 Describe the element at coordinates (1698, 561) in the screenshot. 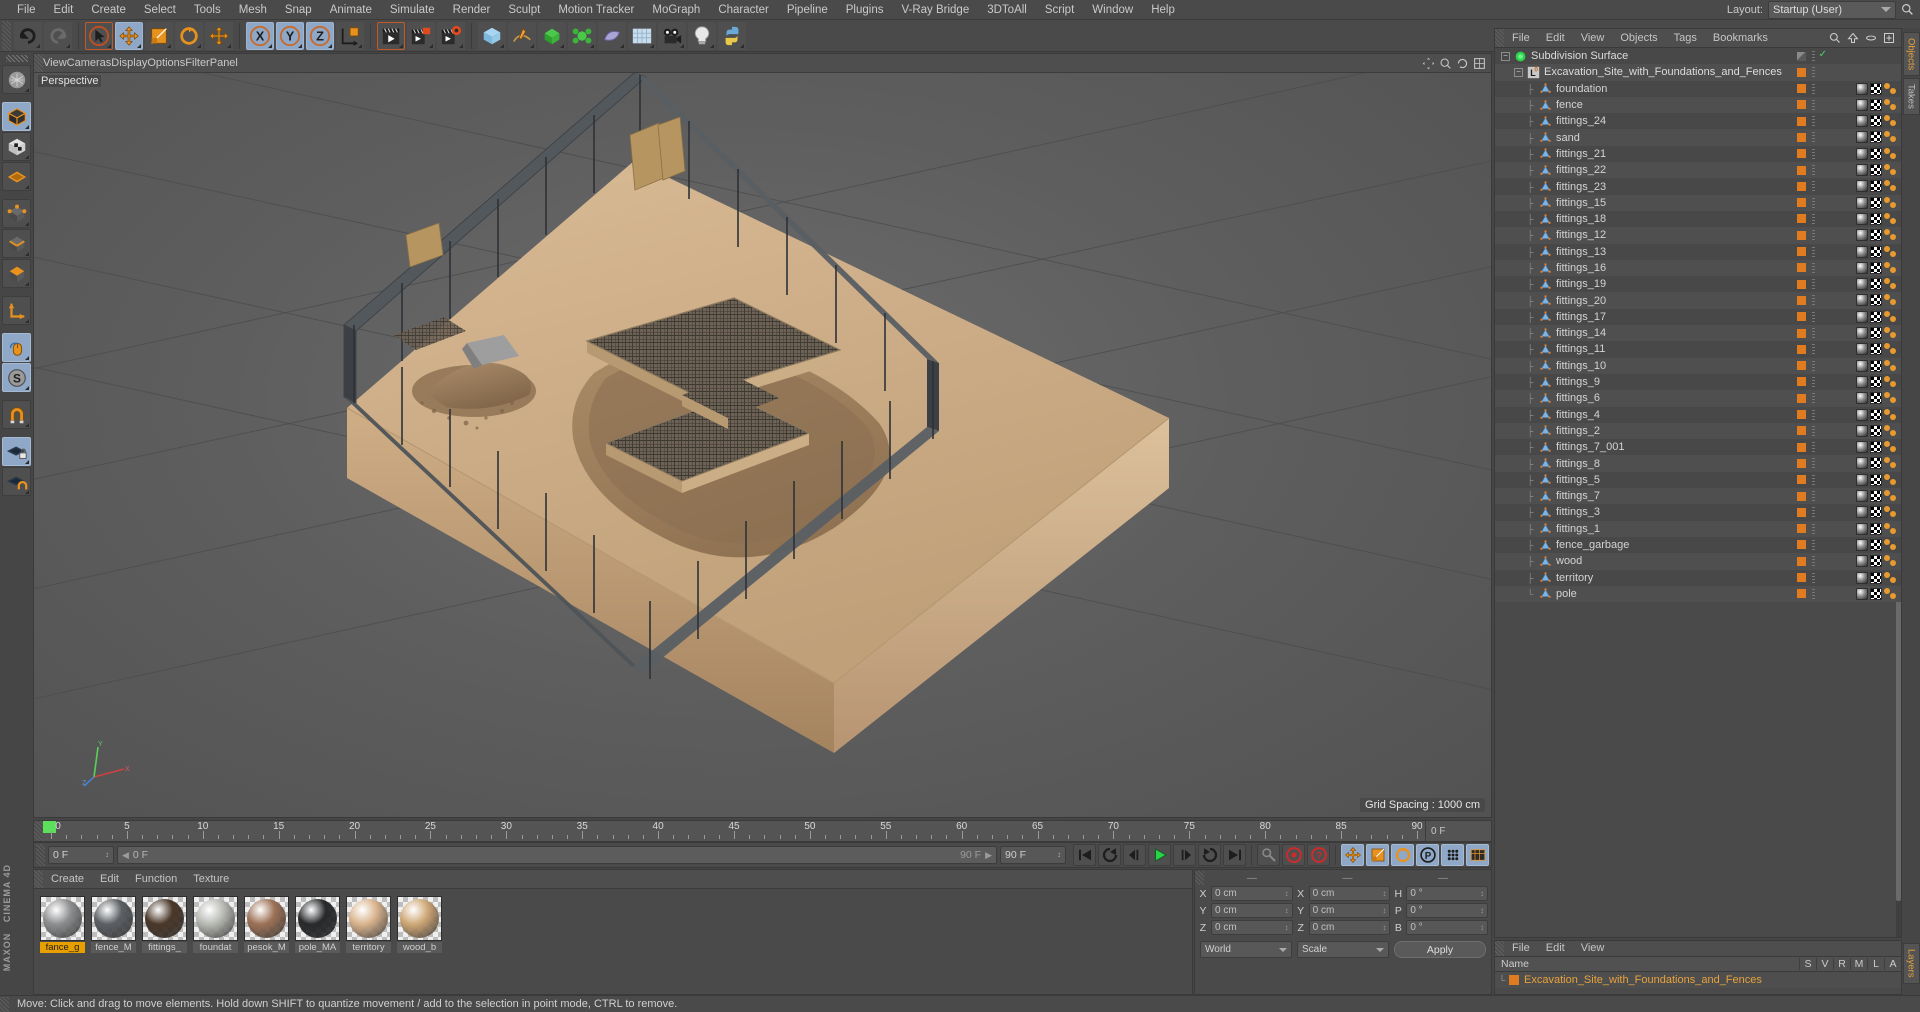

I see `object-row: ├ wood` at that location.